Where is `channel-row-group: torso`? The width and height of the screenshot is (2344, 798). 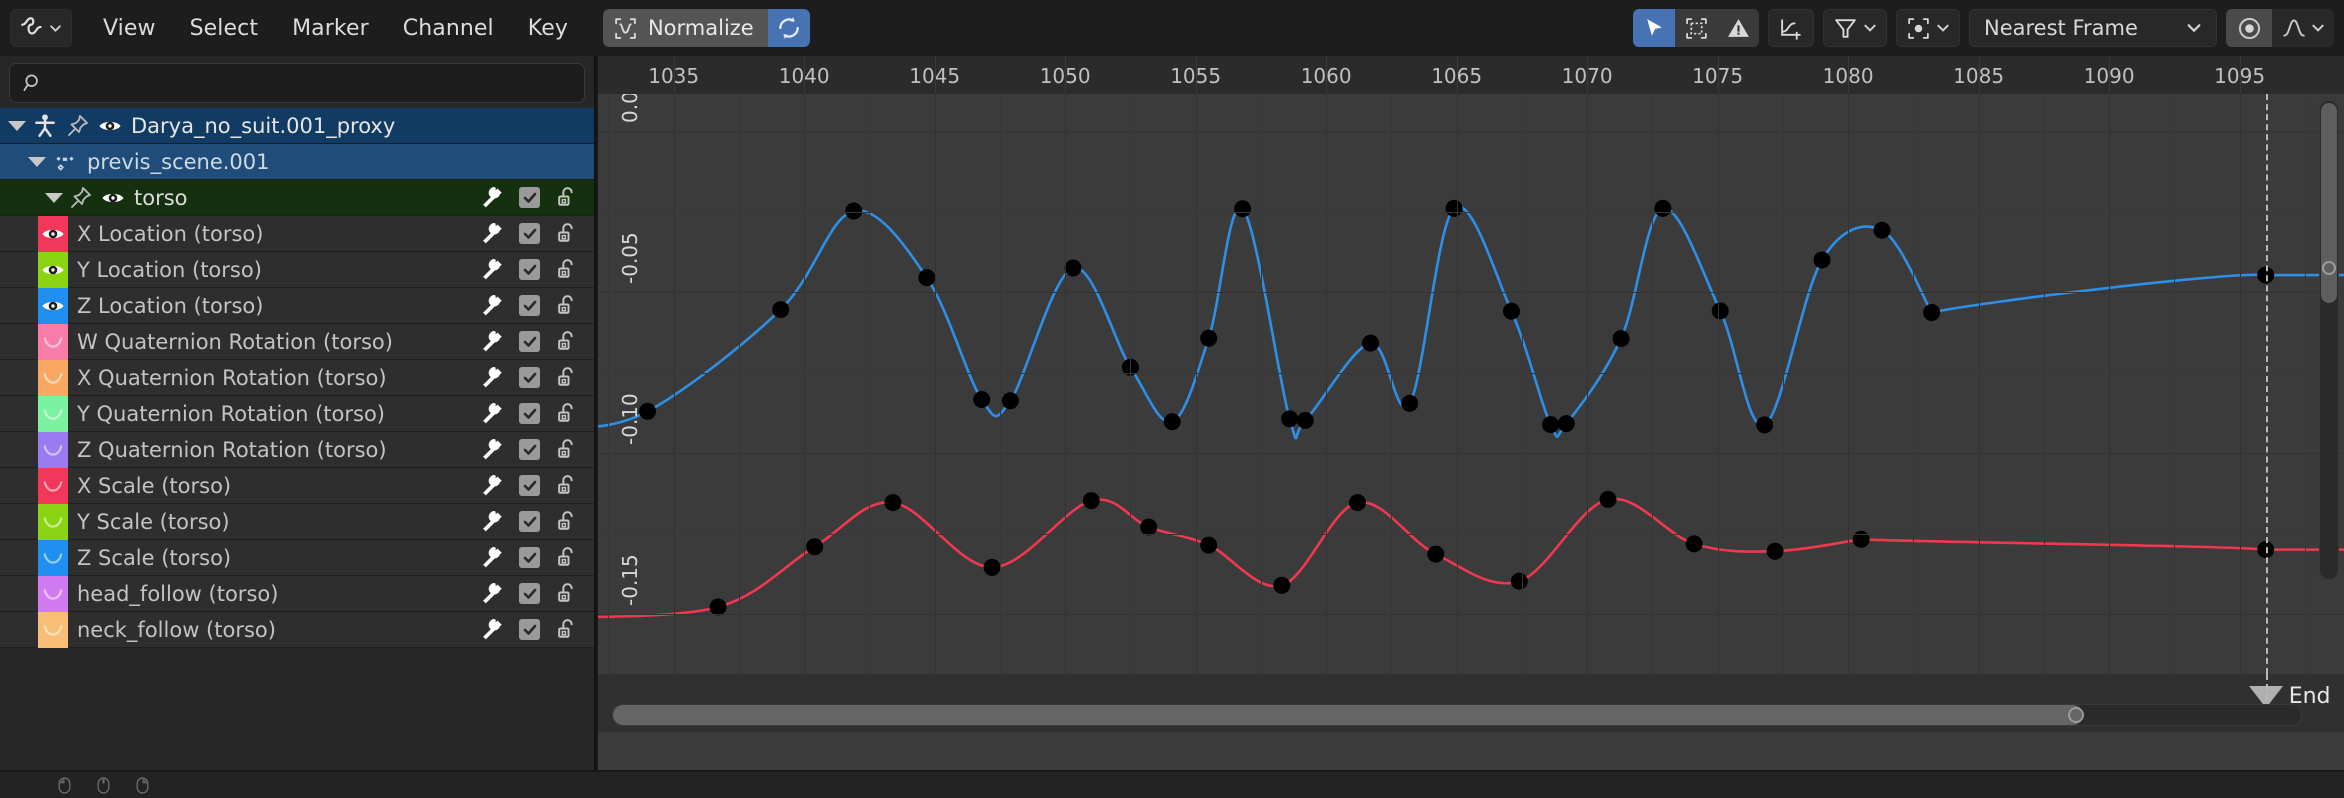 channel-row-group: torso is located at coordinates (297, 198).